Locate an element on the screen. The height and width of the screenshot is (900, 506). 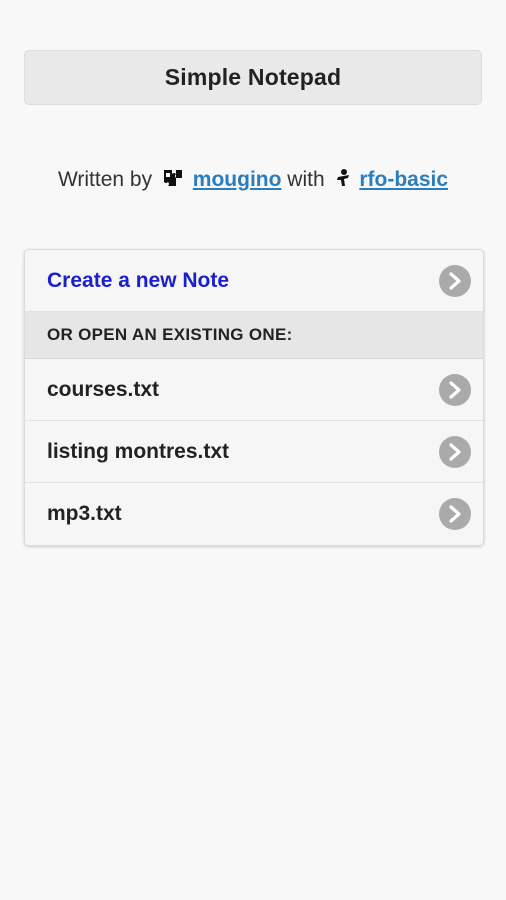
credits-middle: with is located at coordinates (306, 179).